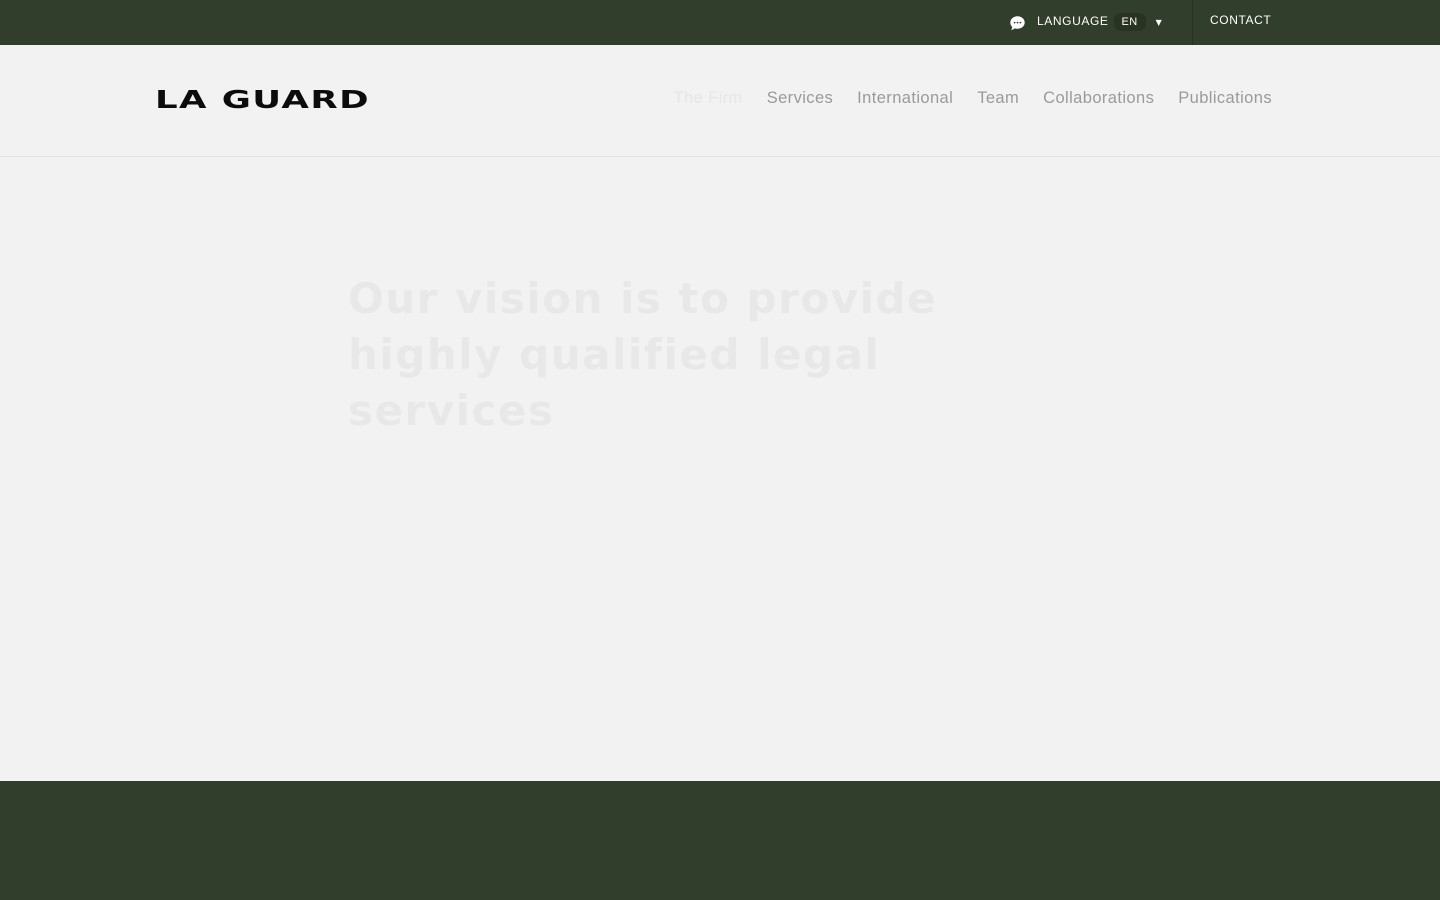 The height and width of the screenshot is (900, 1440). What do you see at coordinates (708, 98) in the screenshot?
I see `nav-item-the-firm: The Firm` at bounding box center [708, 98].